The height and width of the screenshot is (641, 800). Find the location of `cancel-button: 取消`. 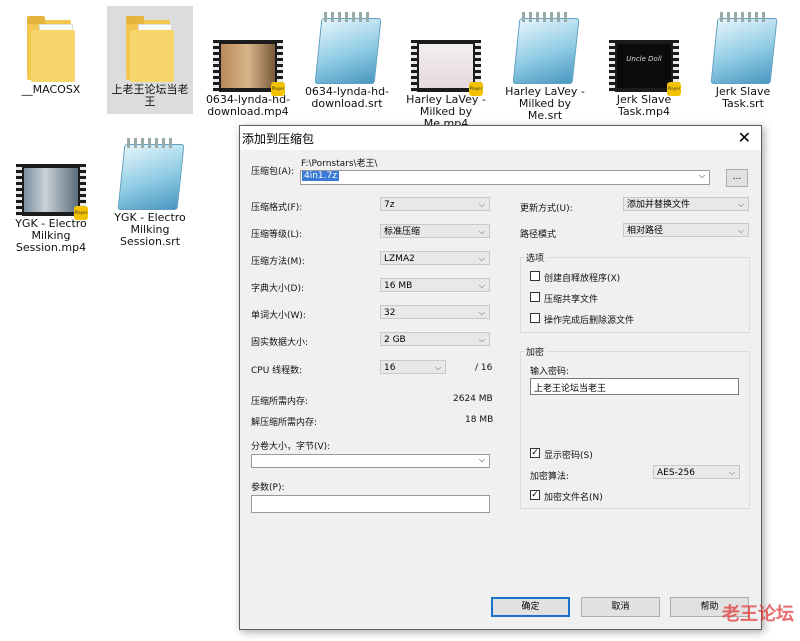

cancel-button: 取消 is located at coordinates (620, 607).